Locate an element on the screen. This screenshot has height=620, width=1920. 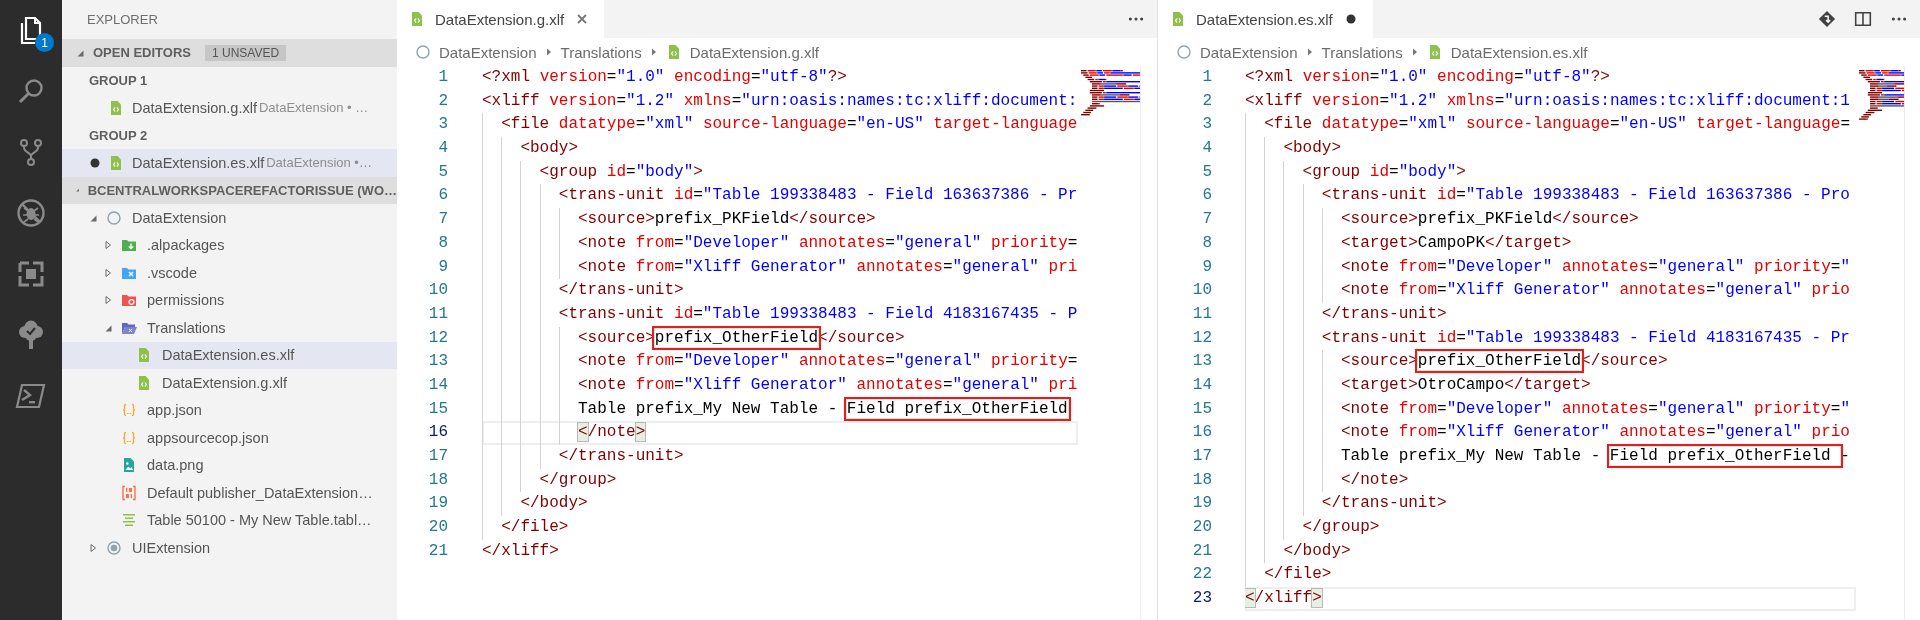
section-header: OPEN EDITORS 1 UNSAVED is located at coordinates (229, 53).